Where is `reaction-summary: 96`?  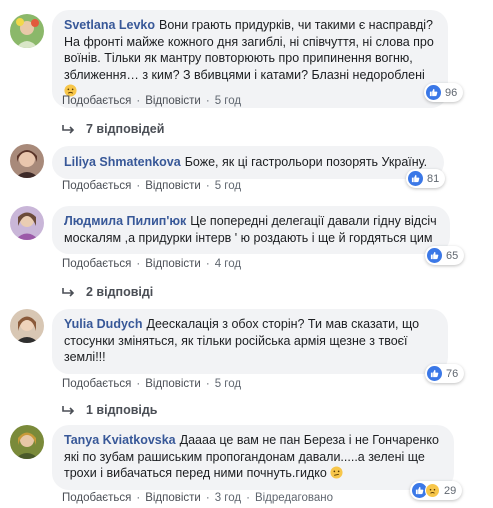
reaction-summary: 96 is located at coordinates (444, 92).